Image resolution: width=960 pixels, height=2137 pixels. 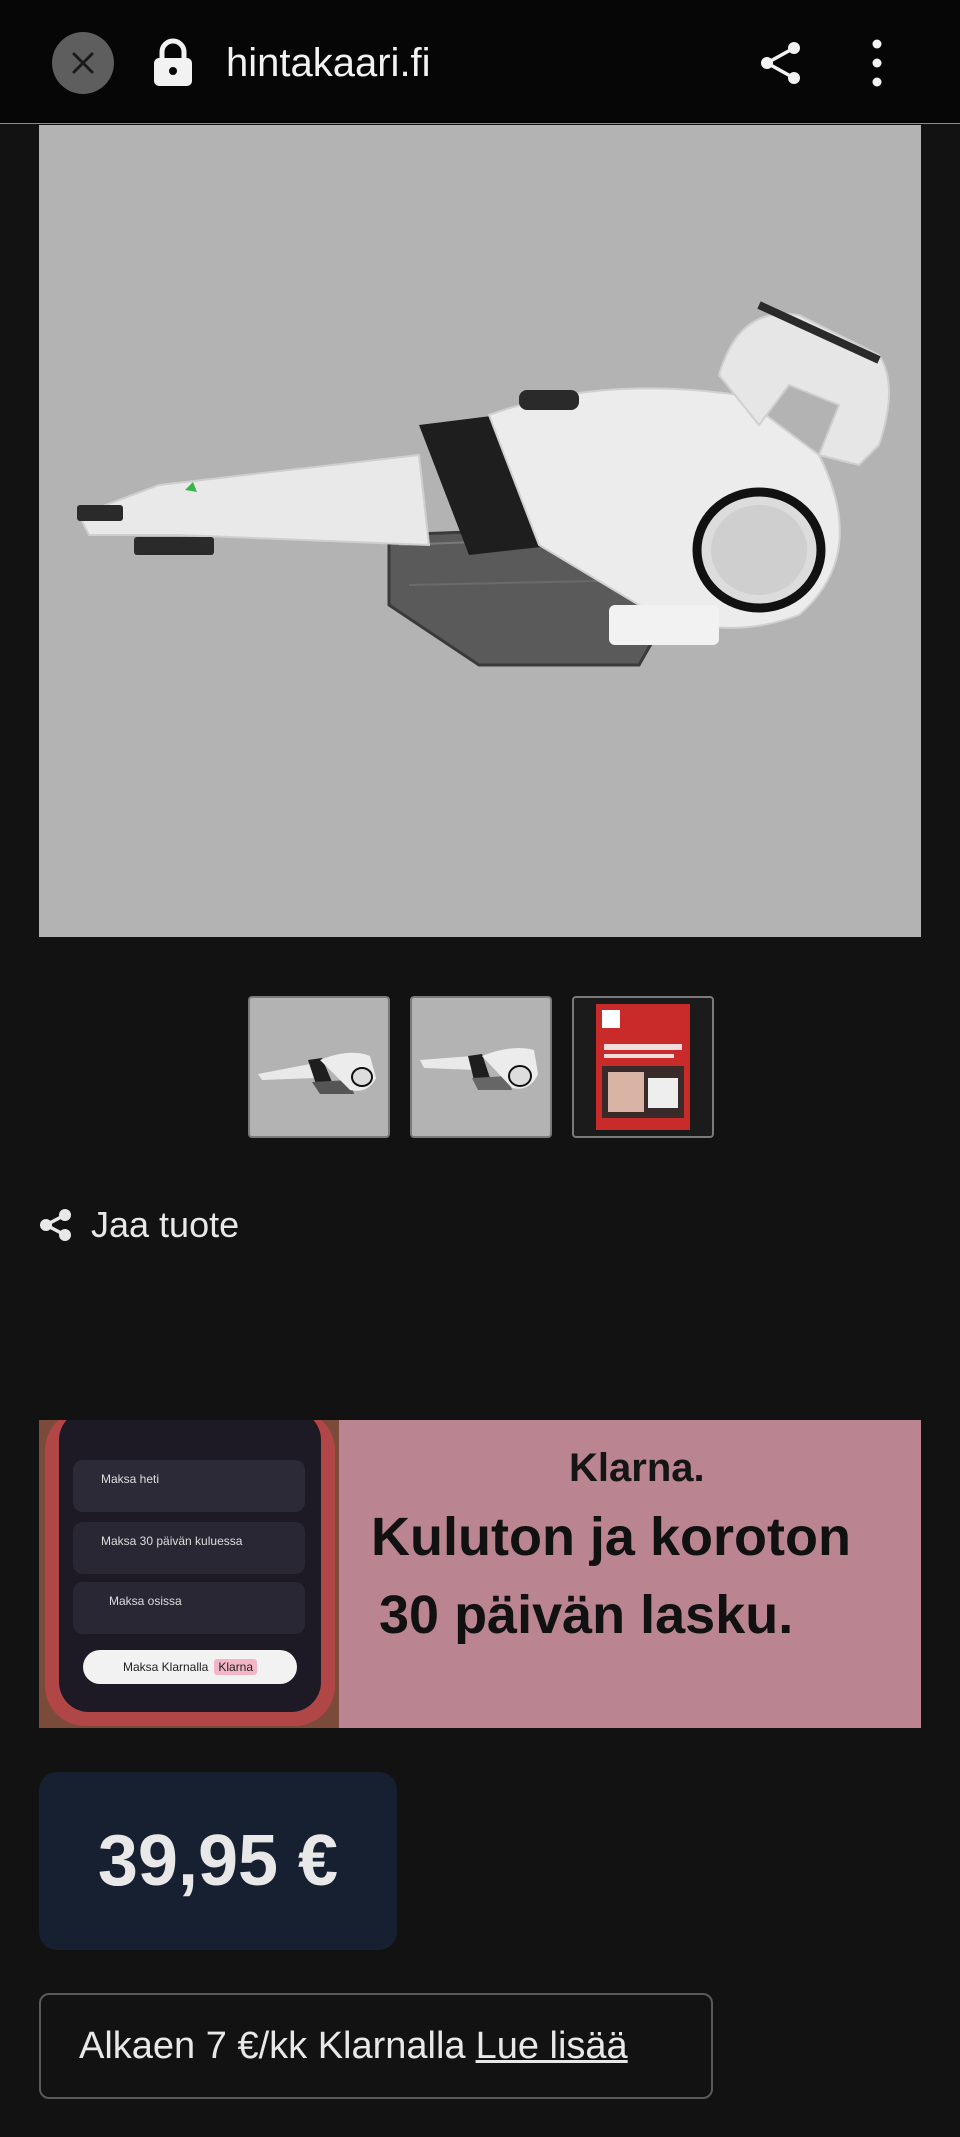 What do you see at coordinates (236, 1667) in the screenshot?
I see `klarna-badge: Klarna` at bounding box center [236, 1667].